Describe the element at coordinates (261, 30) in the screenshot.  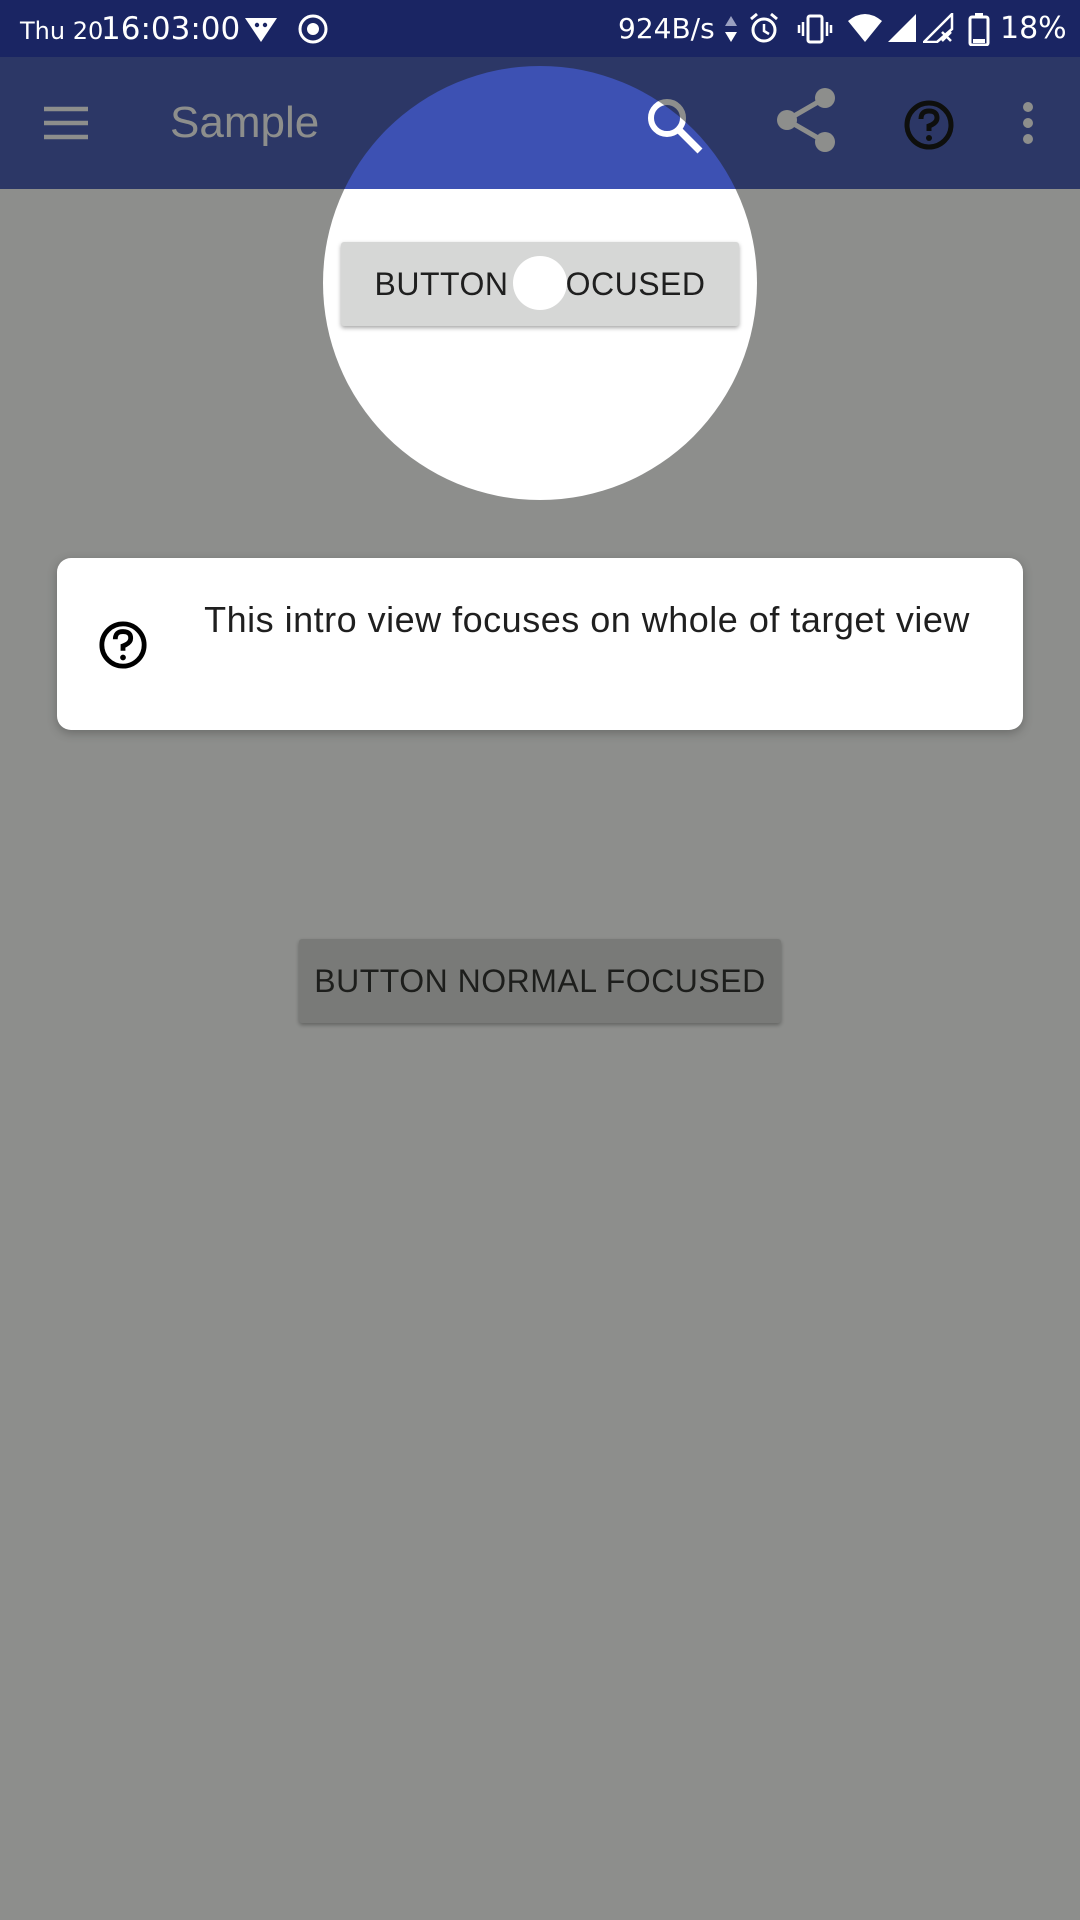
I see `vpn-icon` at that location.